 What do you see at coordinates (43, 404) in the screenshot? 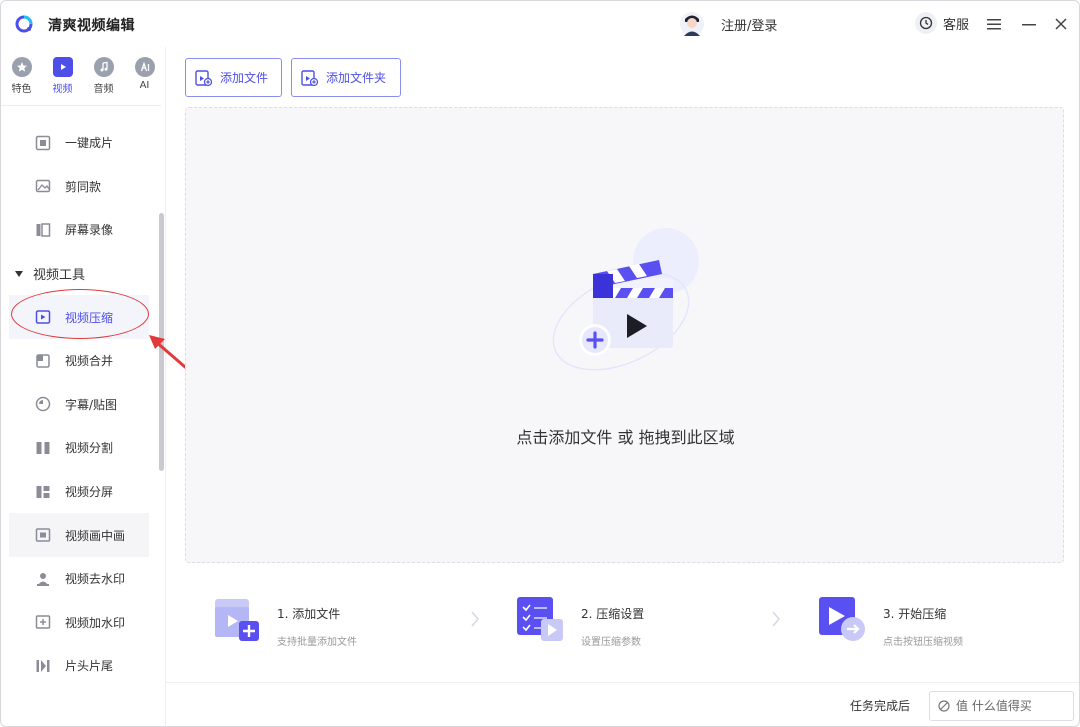
I see `subtitle-icon` at bounding box center [43, 404].